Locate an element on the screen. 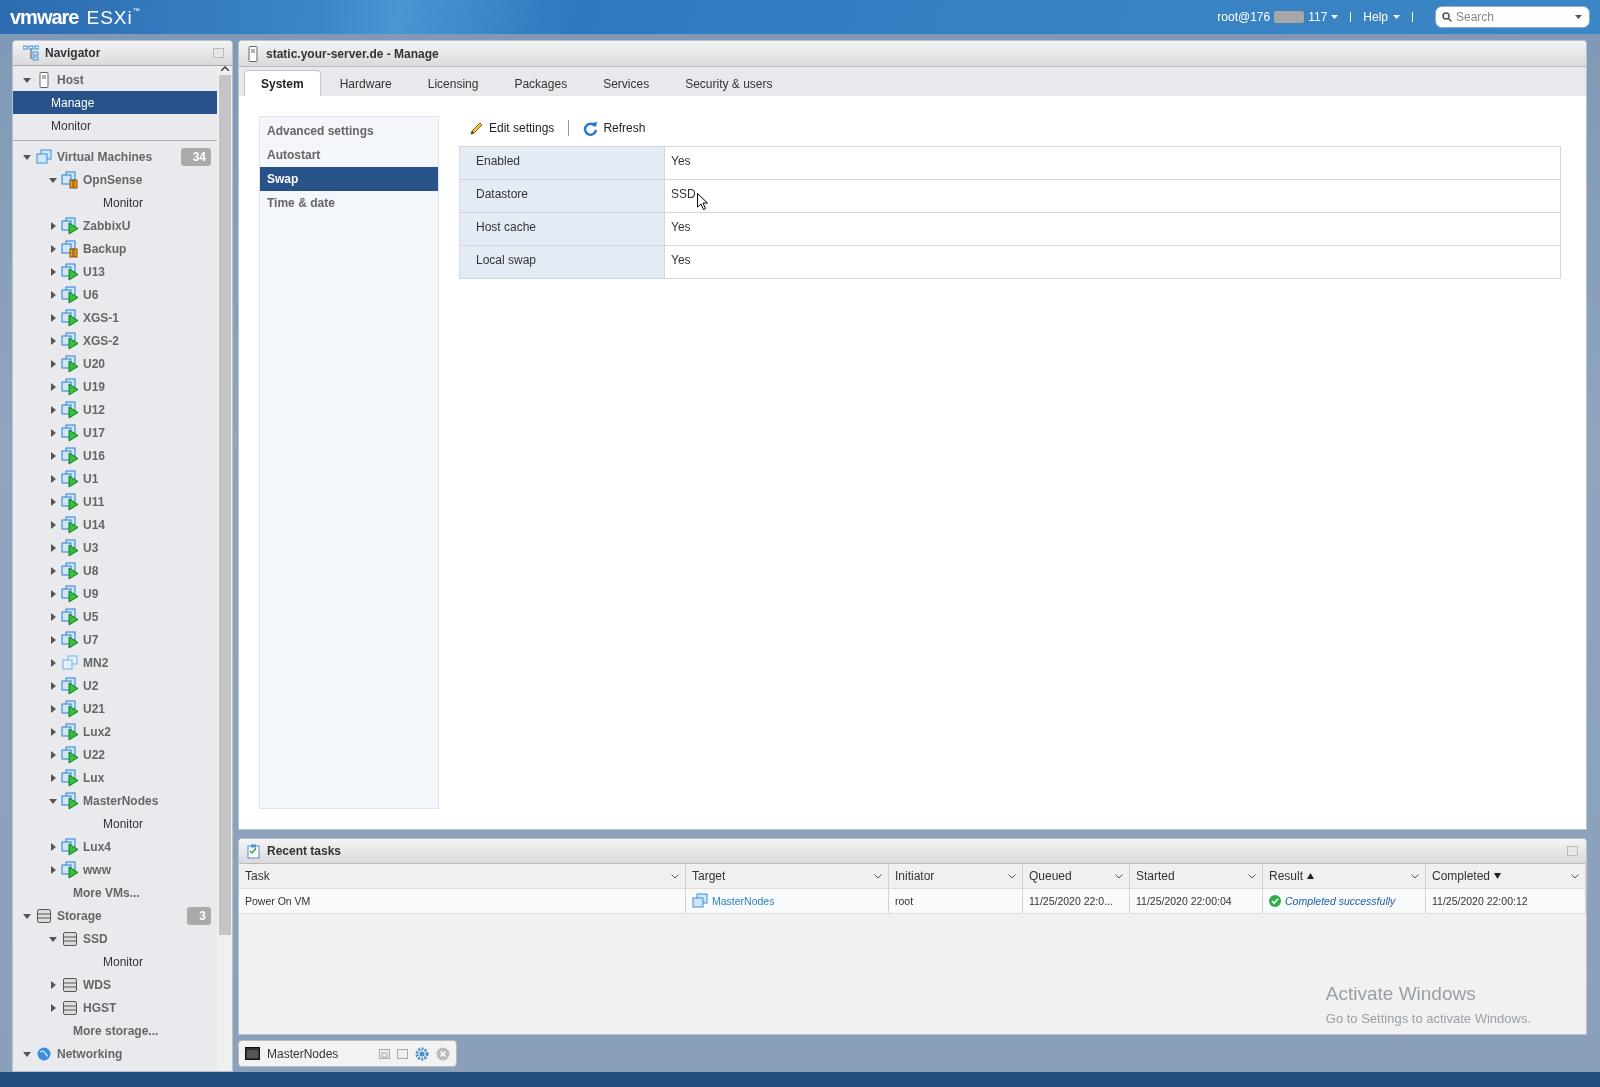  settings-icon is located at coordinates (422, 1053).